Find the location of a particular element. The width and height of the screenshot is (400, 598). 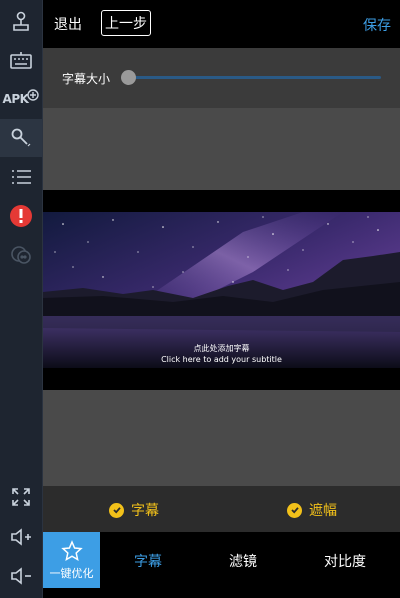

exit-button: 退出 is located at coordinates (68, 24).